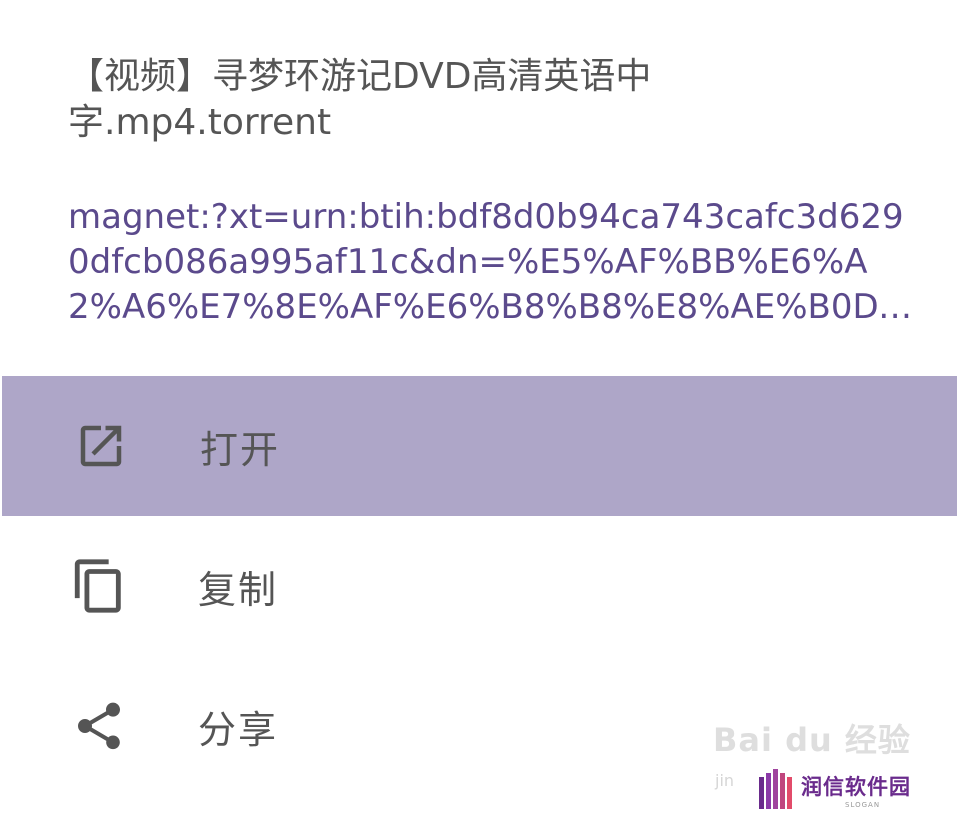 Image resolution: width=957 pixels, height=831 pixels. I want to click on copy-icon, so click(99, 586).